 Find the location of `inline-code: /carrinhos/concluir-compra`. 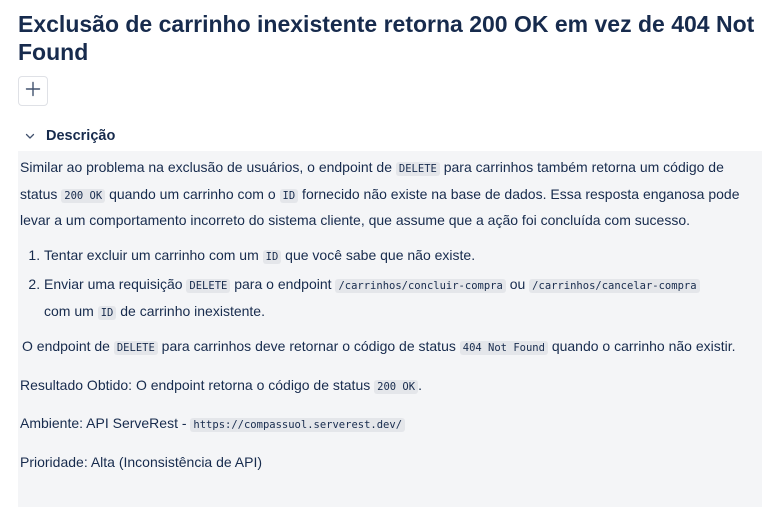

inline-code: /carrinhos/concluir-compra is located at coordinates (420, 286).